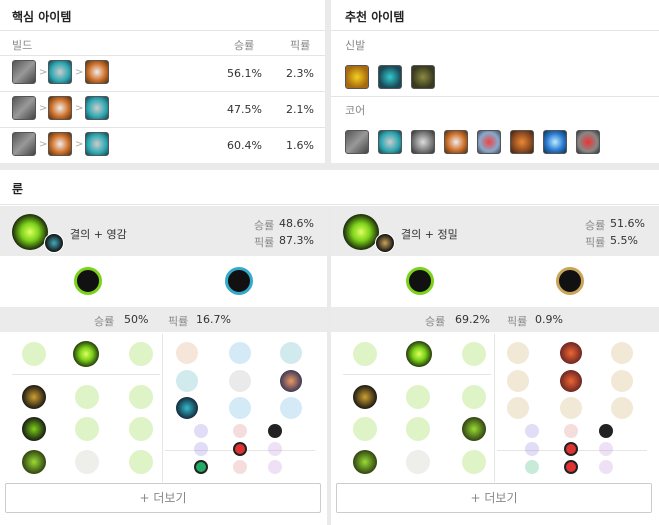 This screenshot has width=659, height=525. I want to click on cut-down-rune-icon, so click(571, 408).